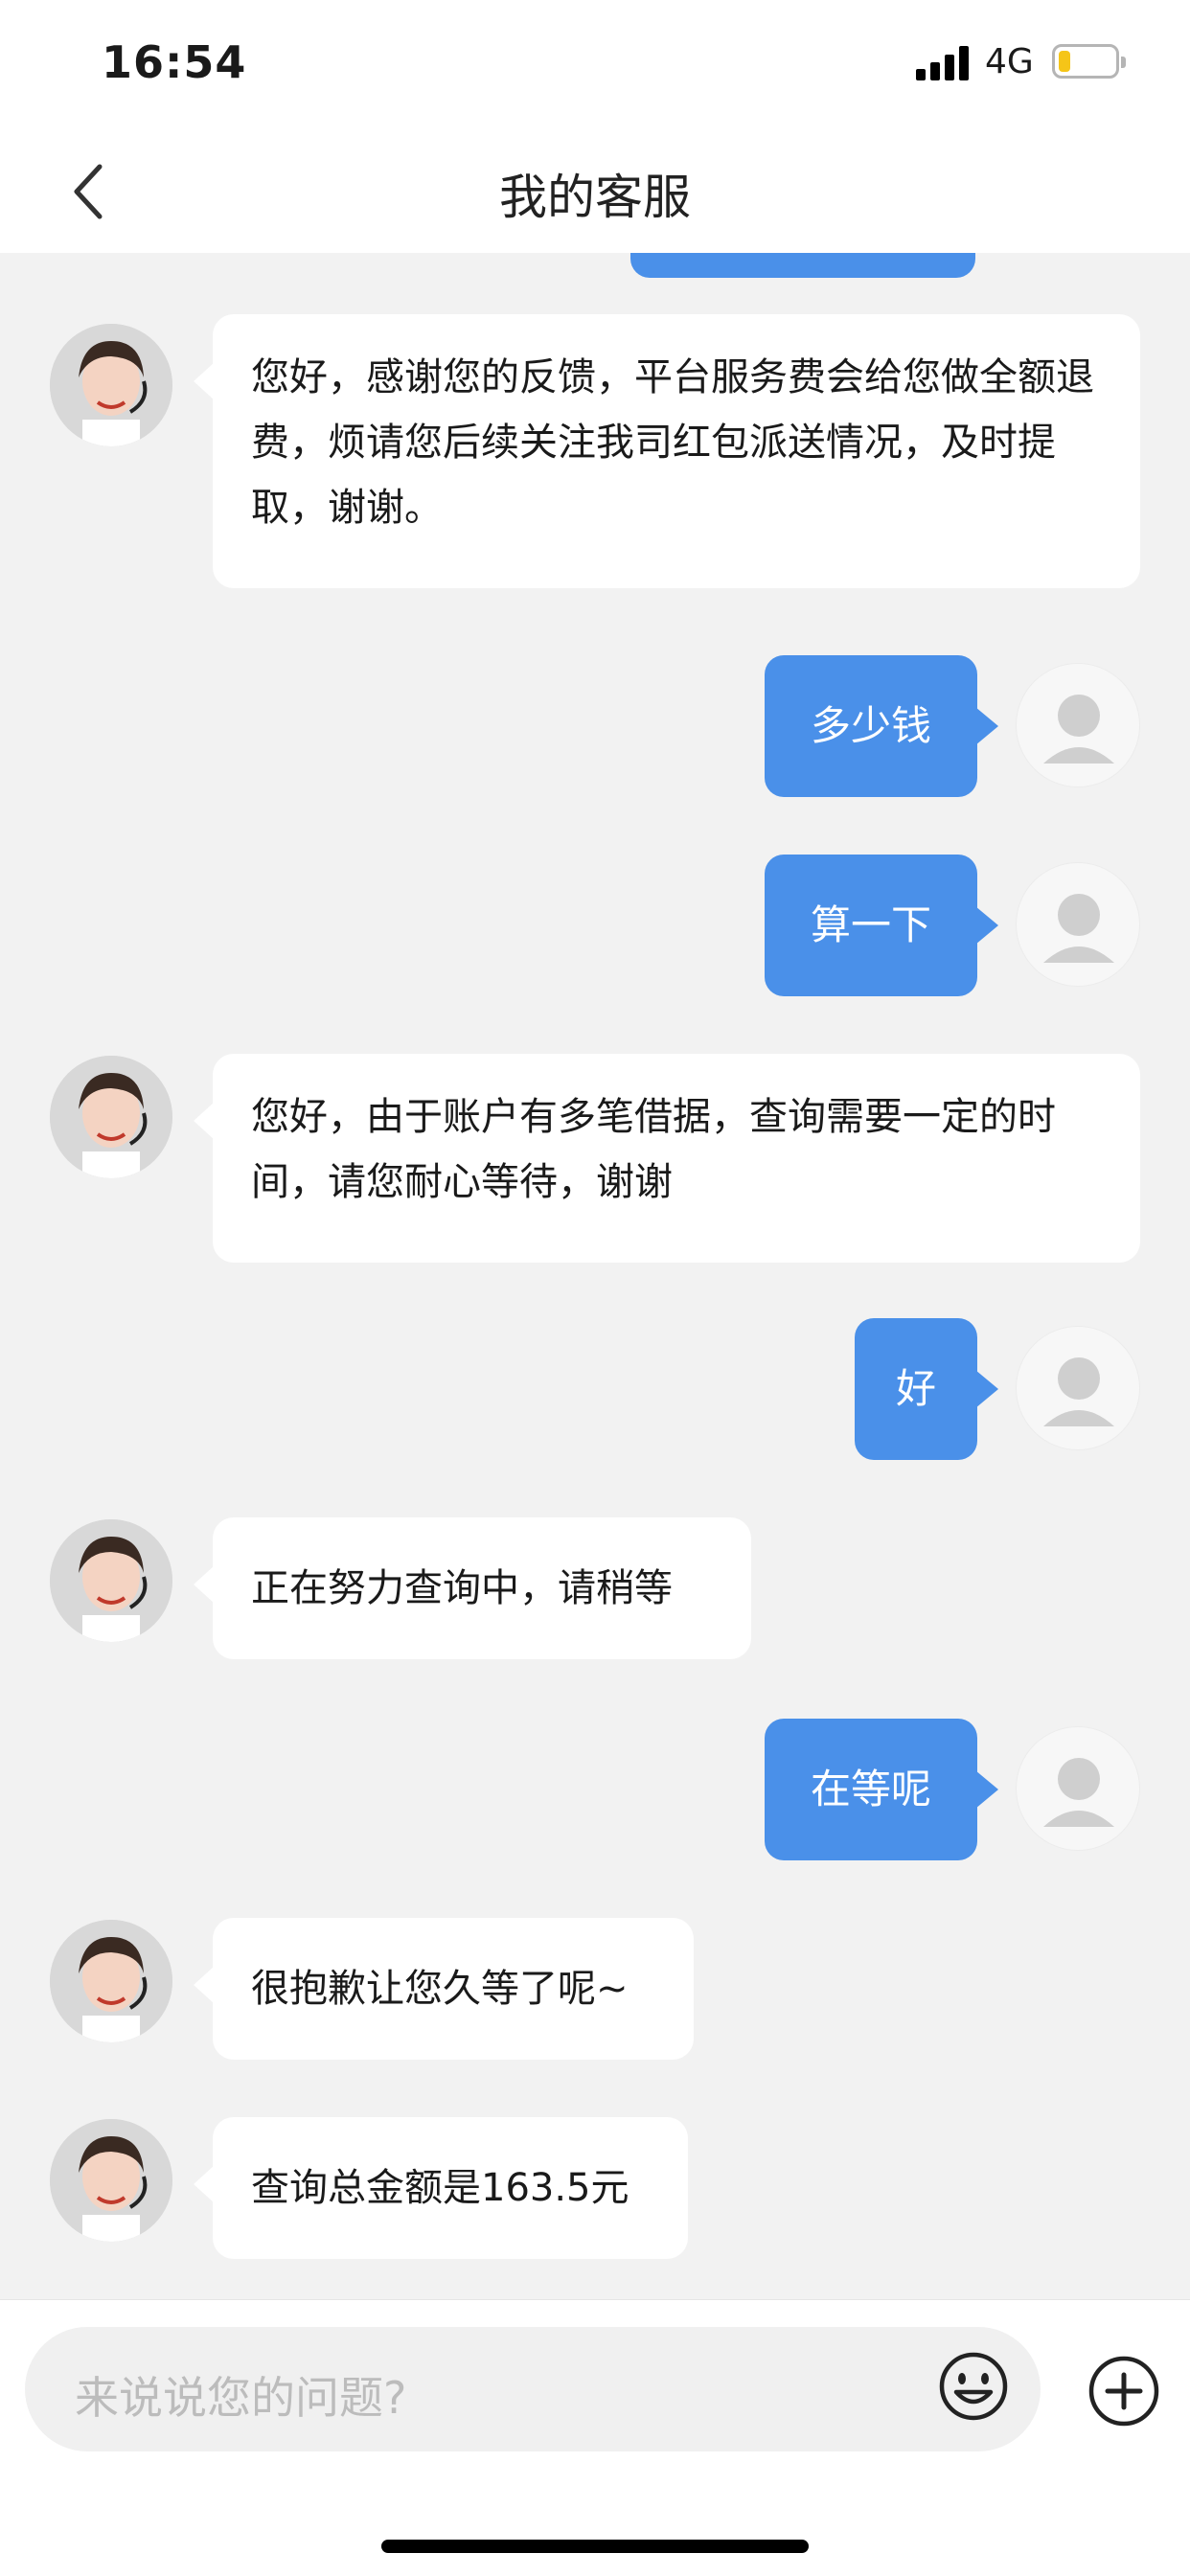 This screenshot has height=2576, width=1190. What do you see at coordinates (803, 265) in the screenshot?
I see `previous-user-bubble-partial` at bounding box center [803, 265].